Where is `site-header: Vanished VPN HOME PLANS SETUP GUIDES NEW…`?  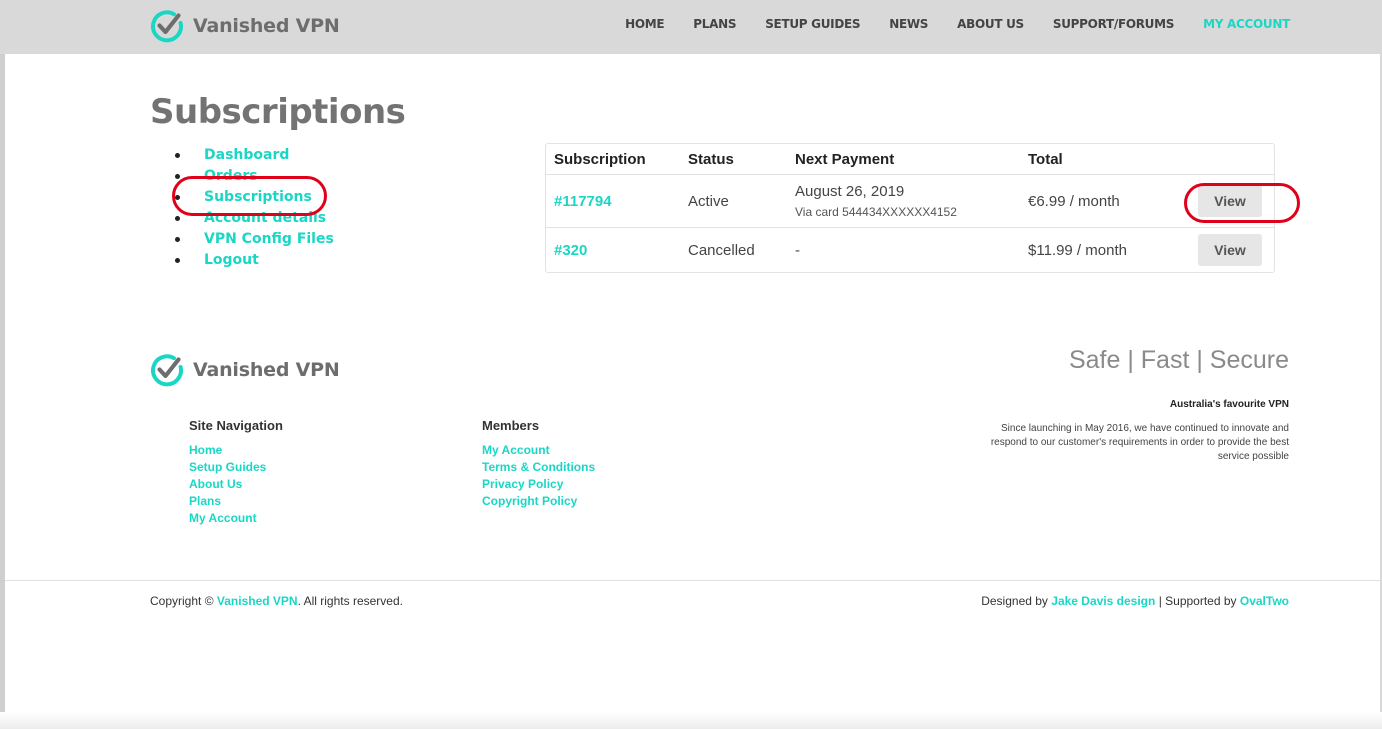 site-header: Vanished VPN HOME PLANS SETUP GUIDES NEW… is located at coordinates (691, 27).